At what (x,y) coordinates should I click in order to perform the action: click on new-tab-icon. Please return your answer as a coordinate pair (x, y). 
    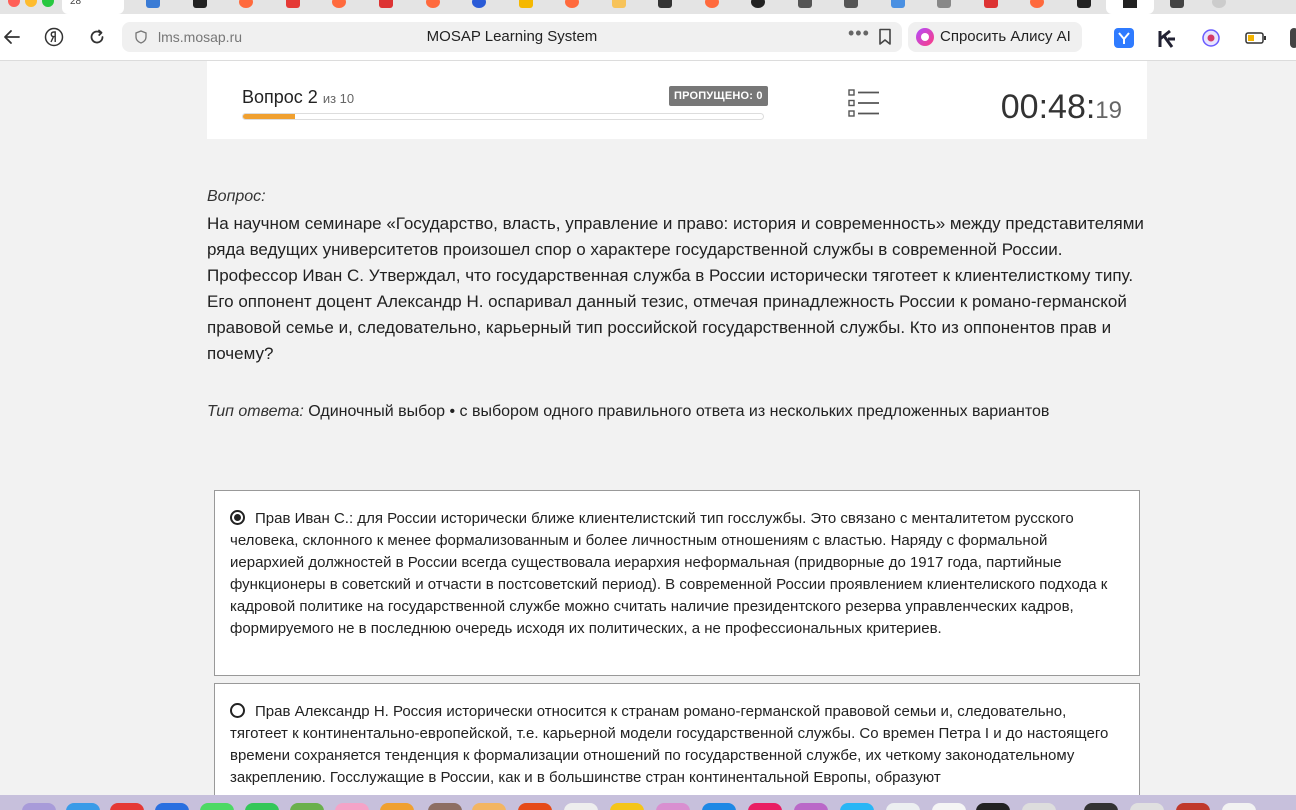
    Looking at the image, I should click on (1219, 4).